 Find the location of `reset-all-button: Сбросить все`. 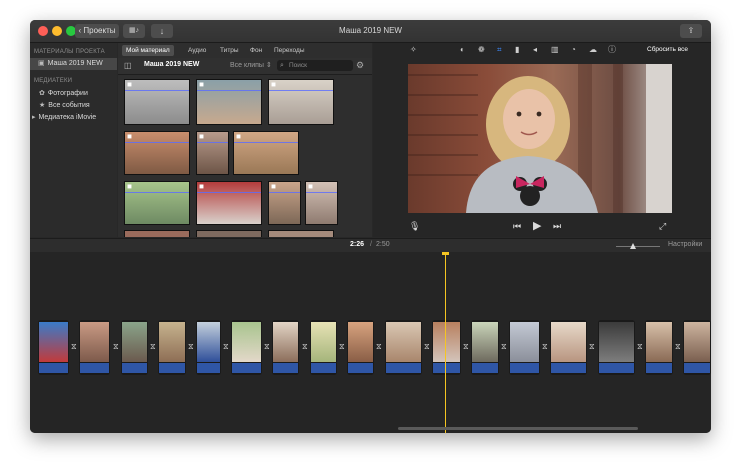

reset-all-button: Сбросить все is located at coordinates (667, 50).